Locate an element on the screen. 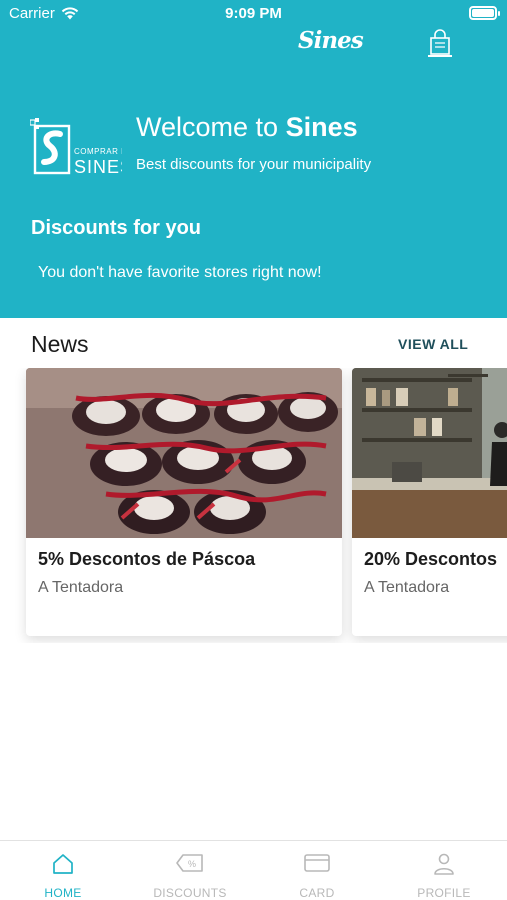  tab-card-label: CARD is located at coordinates (317, 893).